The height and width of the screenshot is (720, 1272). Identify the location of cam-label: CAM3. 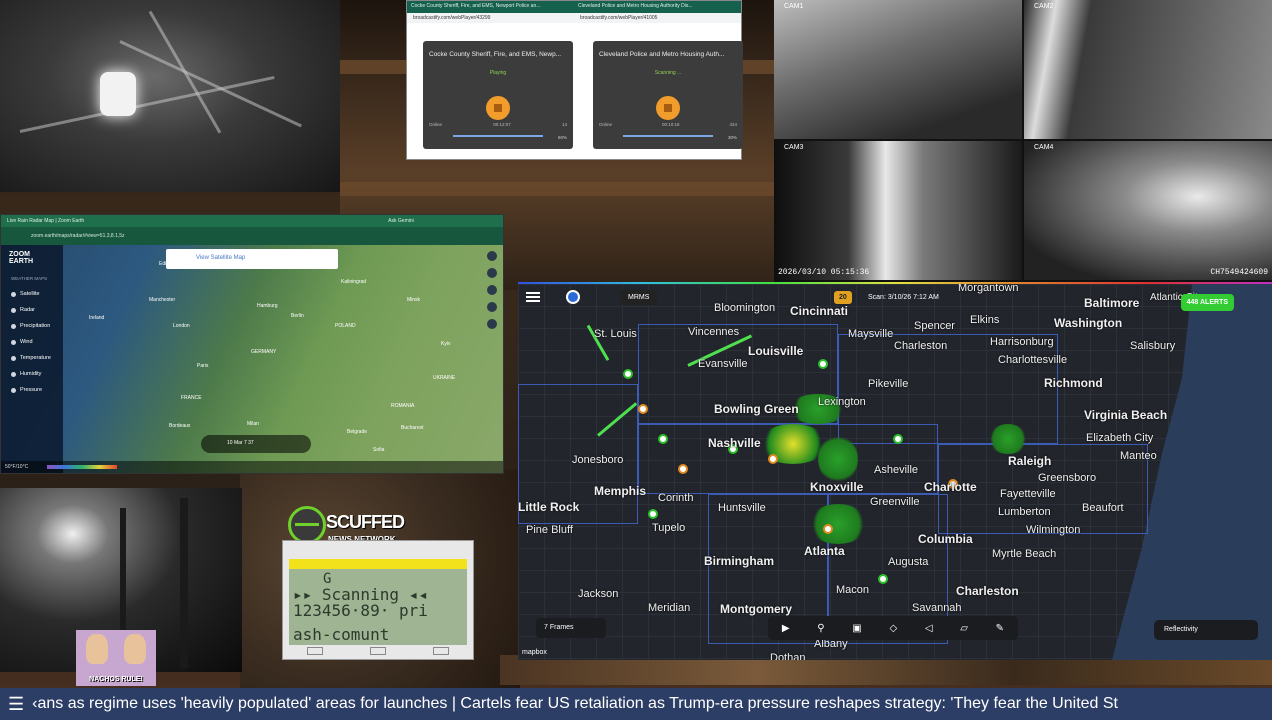
(794, 147).